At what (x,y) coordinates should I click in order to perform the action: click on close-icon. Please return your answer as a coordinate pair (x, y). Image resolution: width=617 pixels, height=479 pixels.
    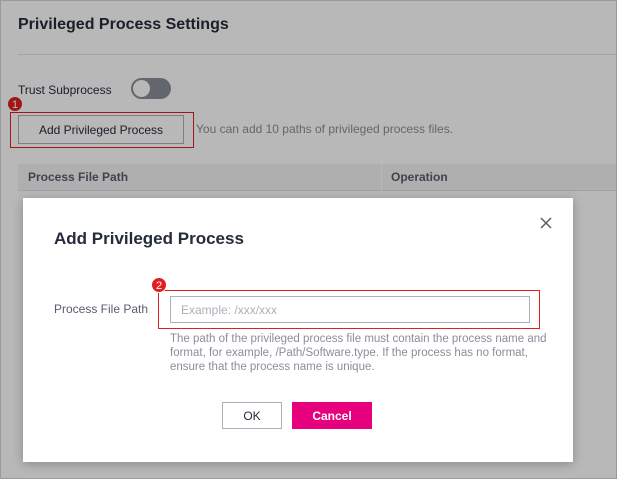
    Looking at the image, I should click on (546, 223).